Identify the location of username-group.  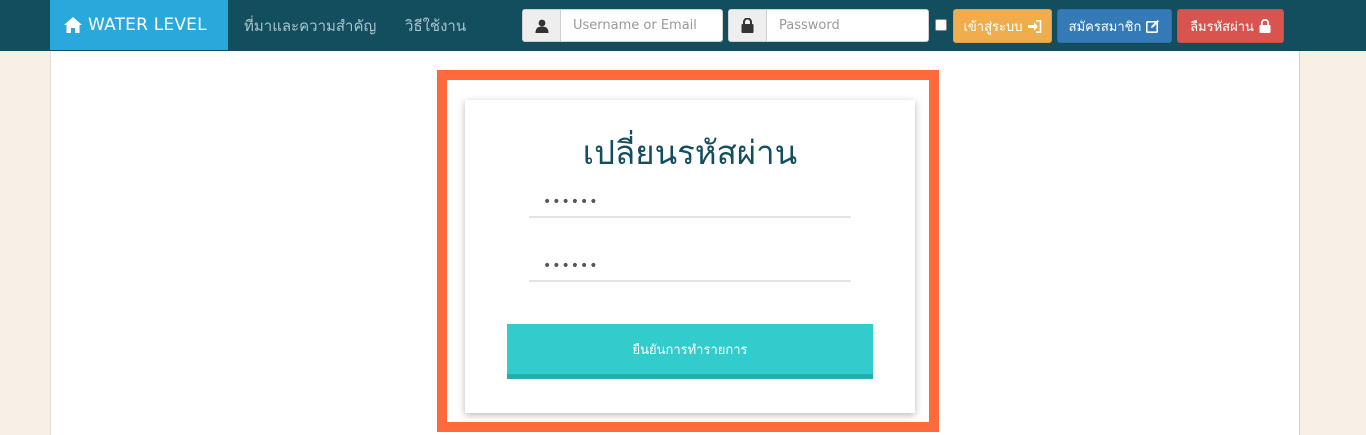
(622, 25).